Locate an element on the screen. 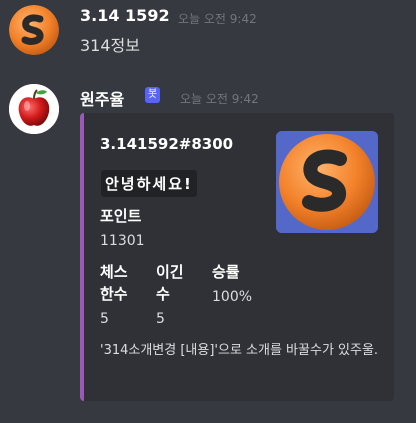 The height and width of the screenshot is (423, 416). embed-title: 3.141592#8300 is located at coordinates (167, 144).